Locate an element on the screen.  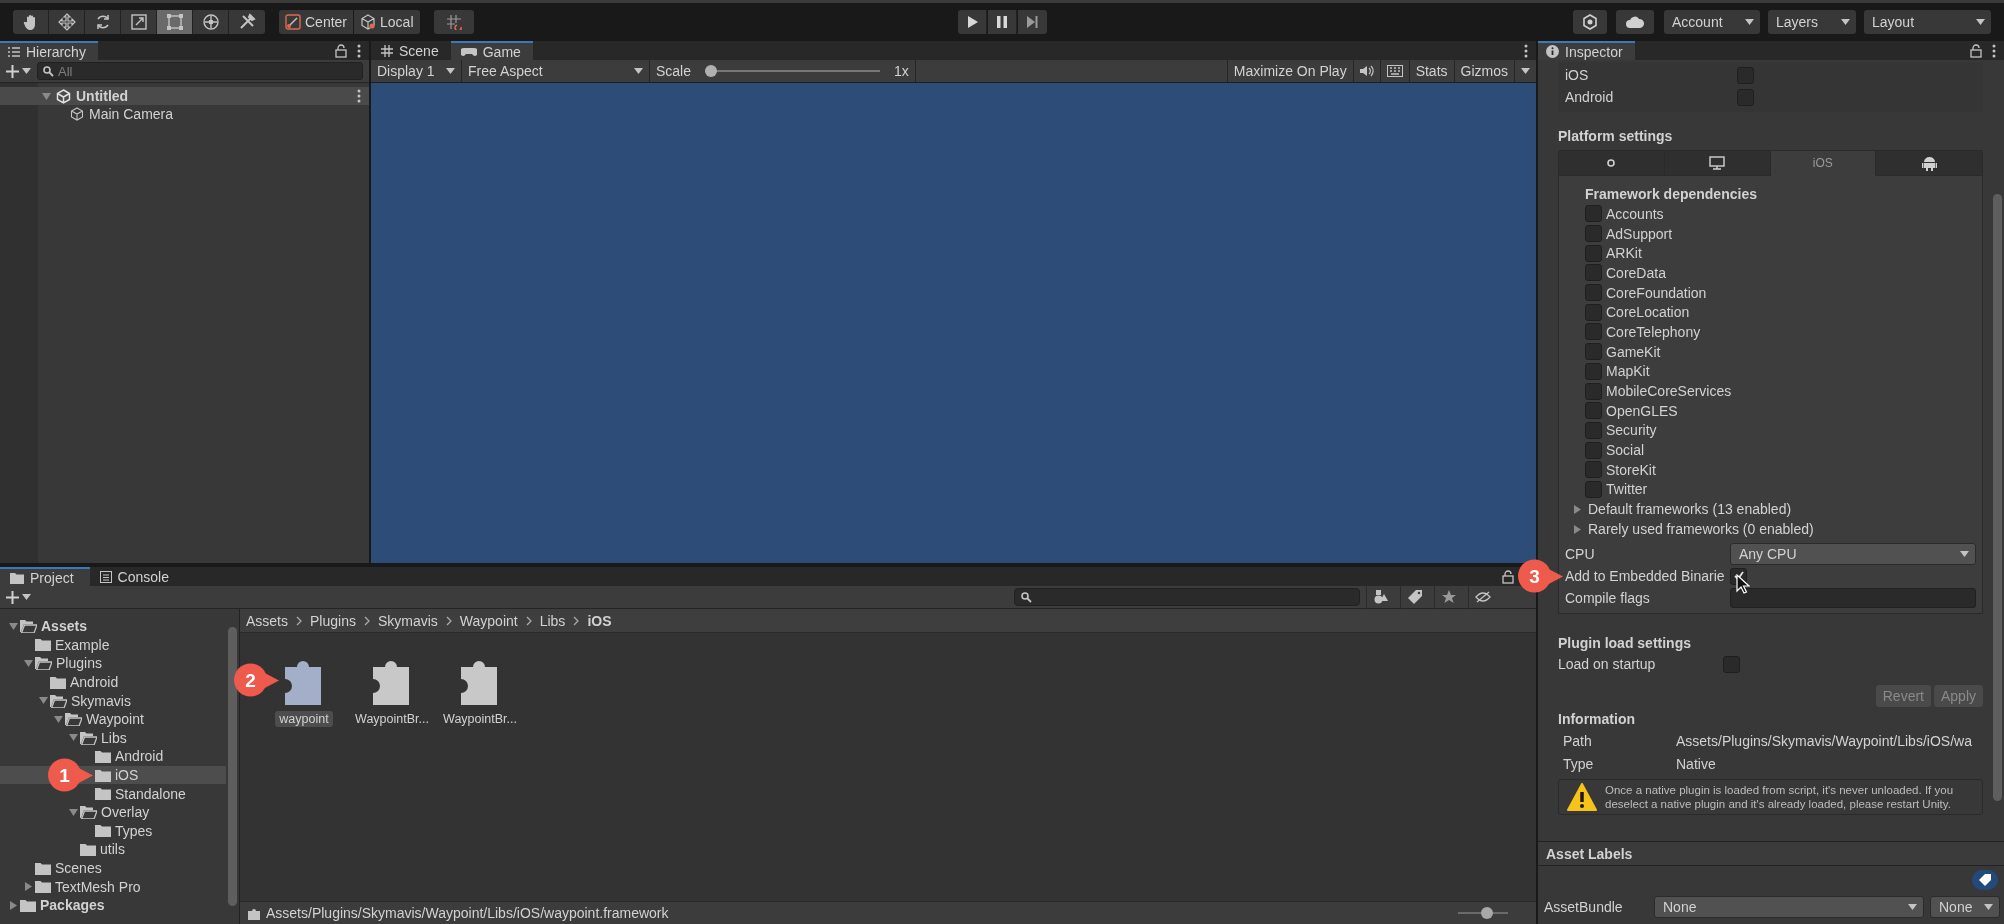
custom-tools-button is located at coordinates (247, 22).